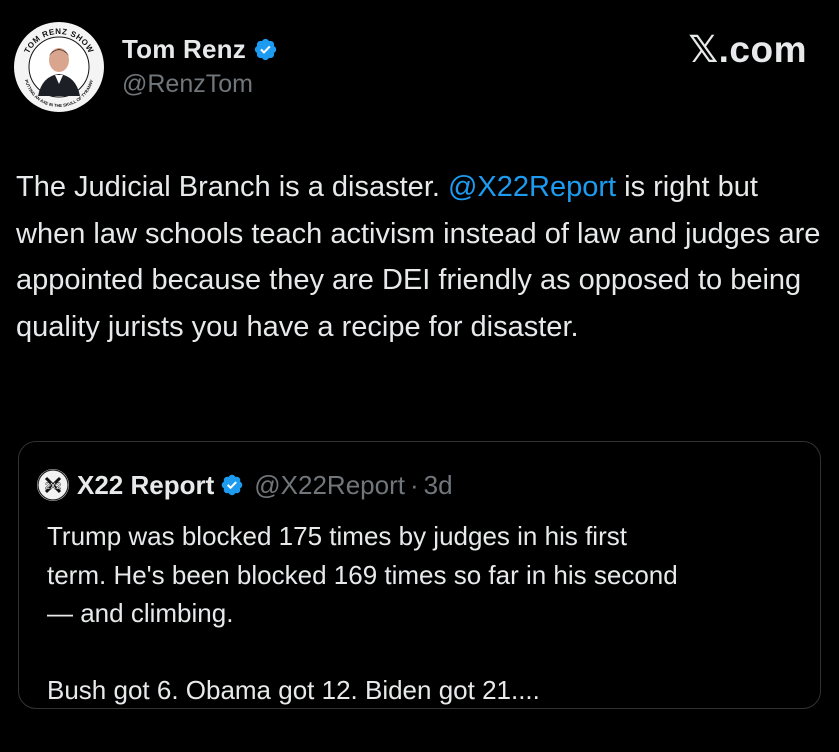 The height and width of the screenshot is (752, 839). What do you see at coordinates (427, 652) in the screenshot?
I see `quoted-paragraph-gap` at bounding box center [427, 652].